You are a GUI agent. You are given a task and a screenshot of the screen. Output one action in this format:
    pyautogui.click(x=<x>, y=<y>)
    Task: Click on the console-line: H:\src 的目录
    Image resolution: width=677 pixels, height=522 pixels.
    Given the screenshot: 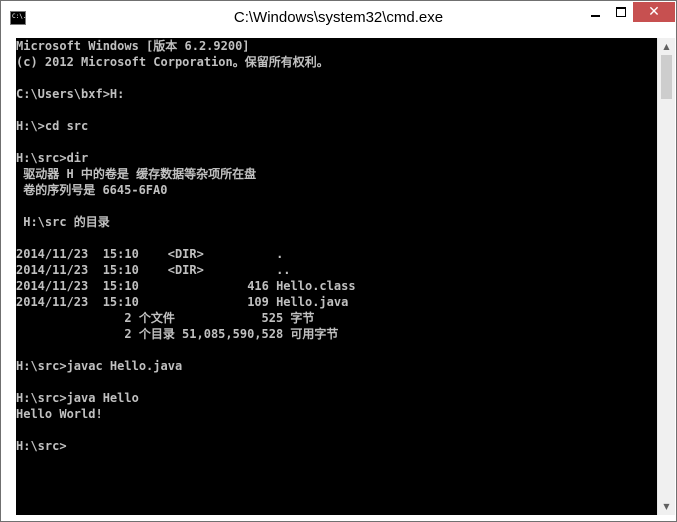 What is the action you would take?
    pyautogui.click(x=63, y=222)
    